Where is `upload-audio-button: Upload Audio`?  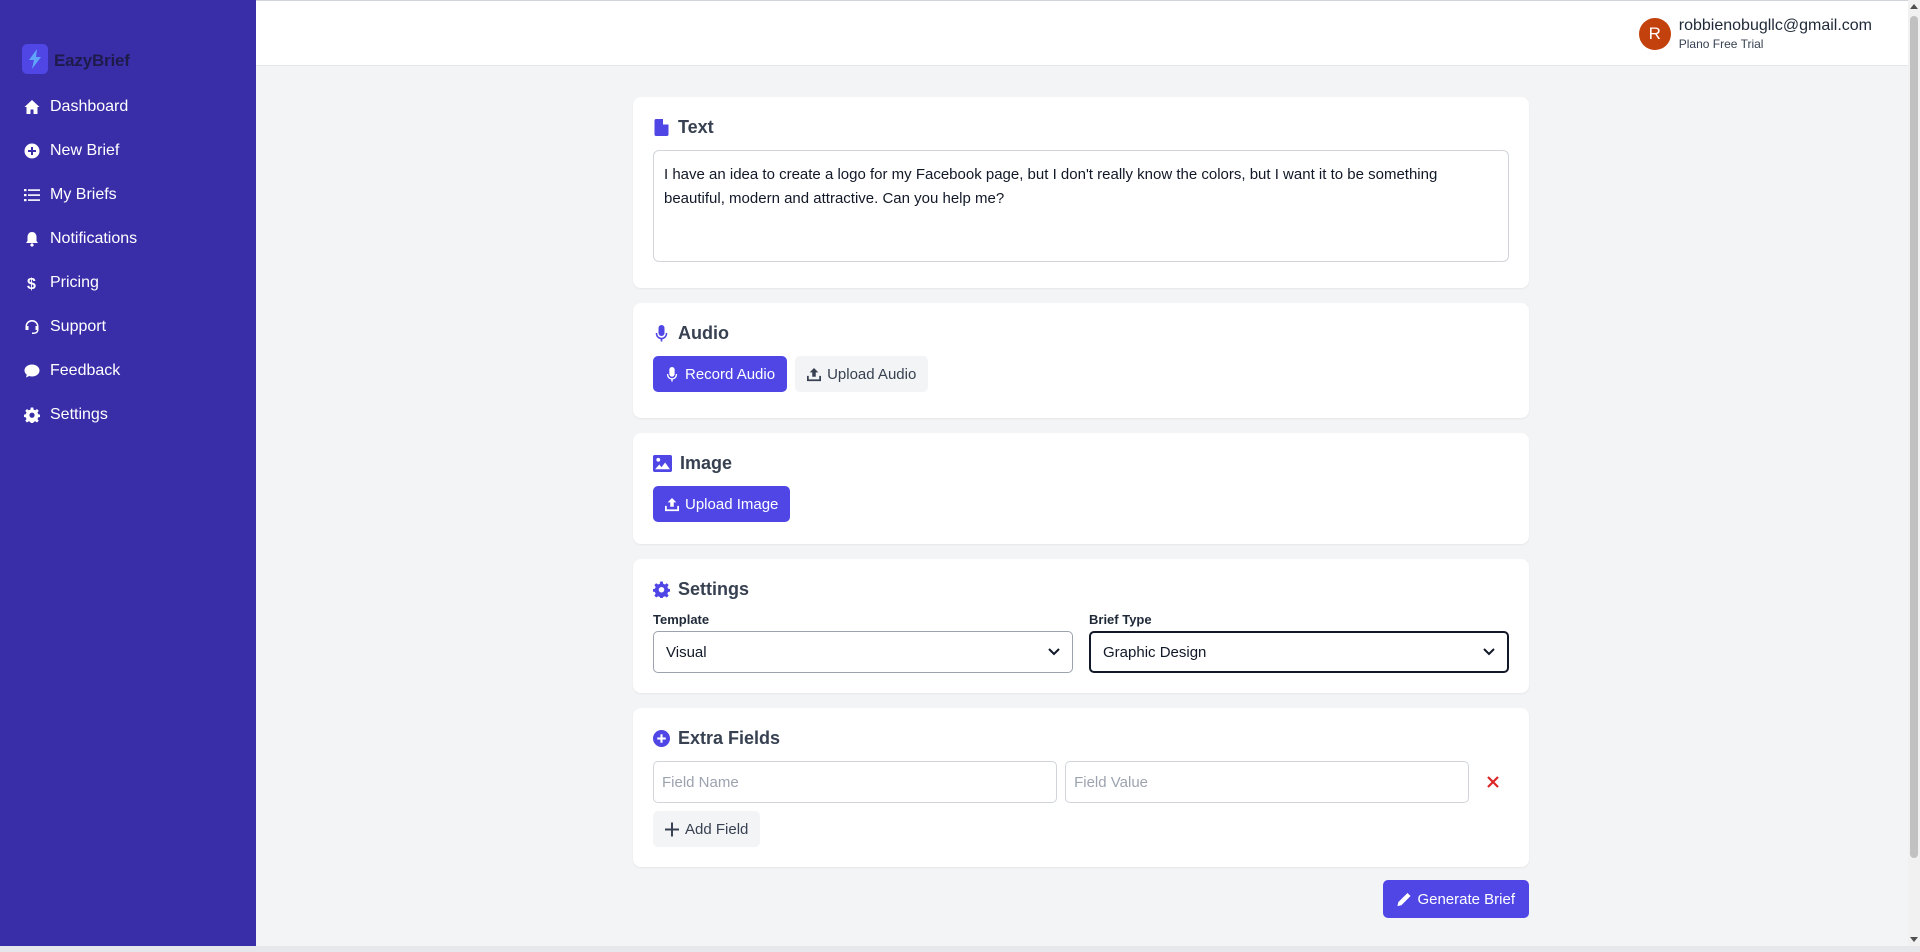 upload-audio-button: Upload Audio is located at coordinates (862, 374).